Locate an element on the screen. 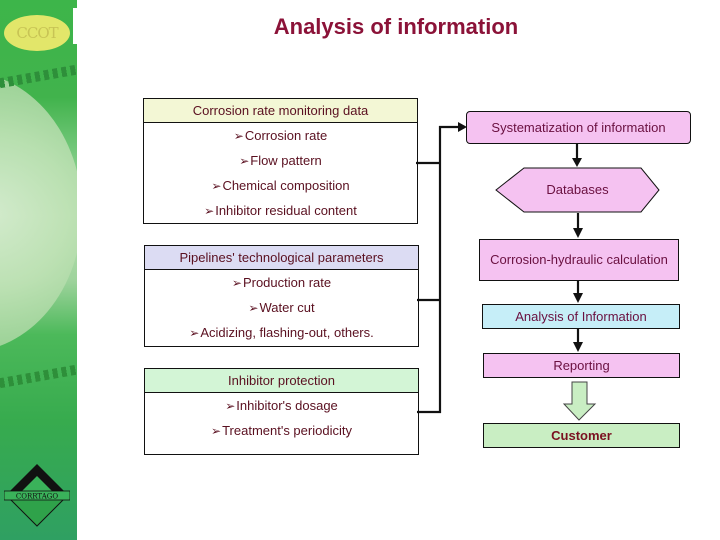  step-analysis-of-information: Analysis of Information is located at coordinates (581, 316).